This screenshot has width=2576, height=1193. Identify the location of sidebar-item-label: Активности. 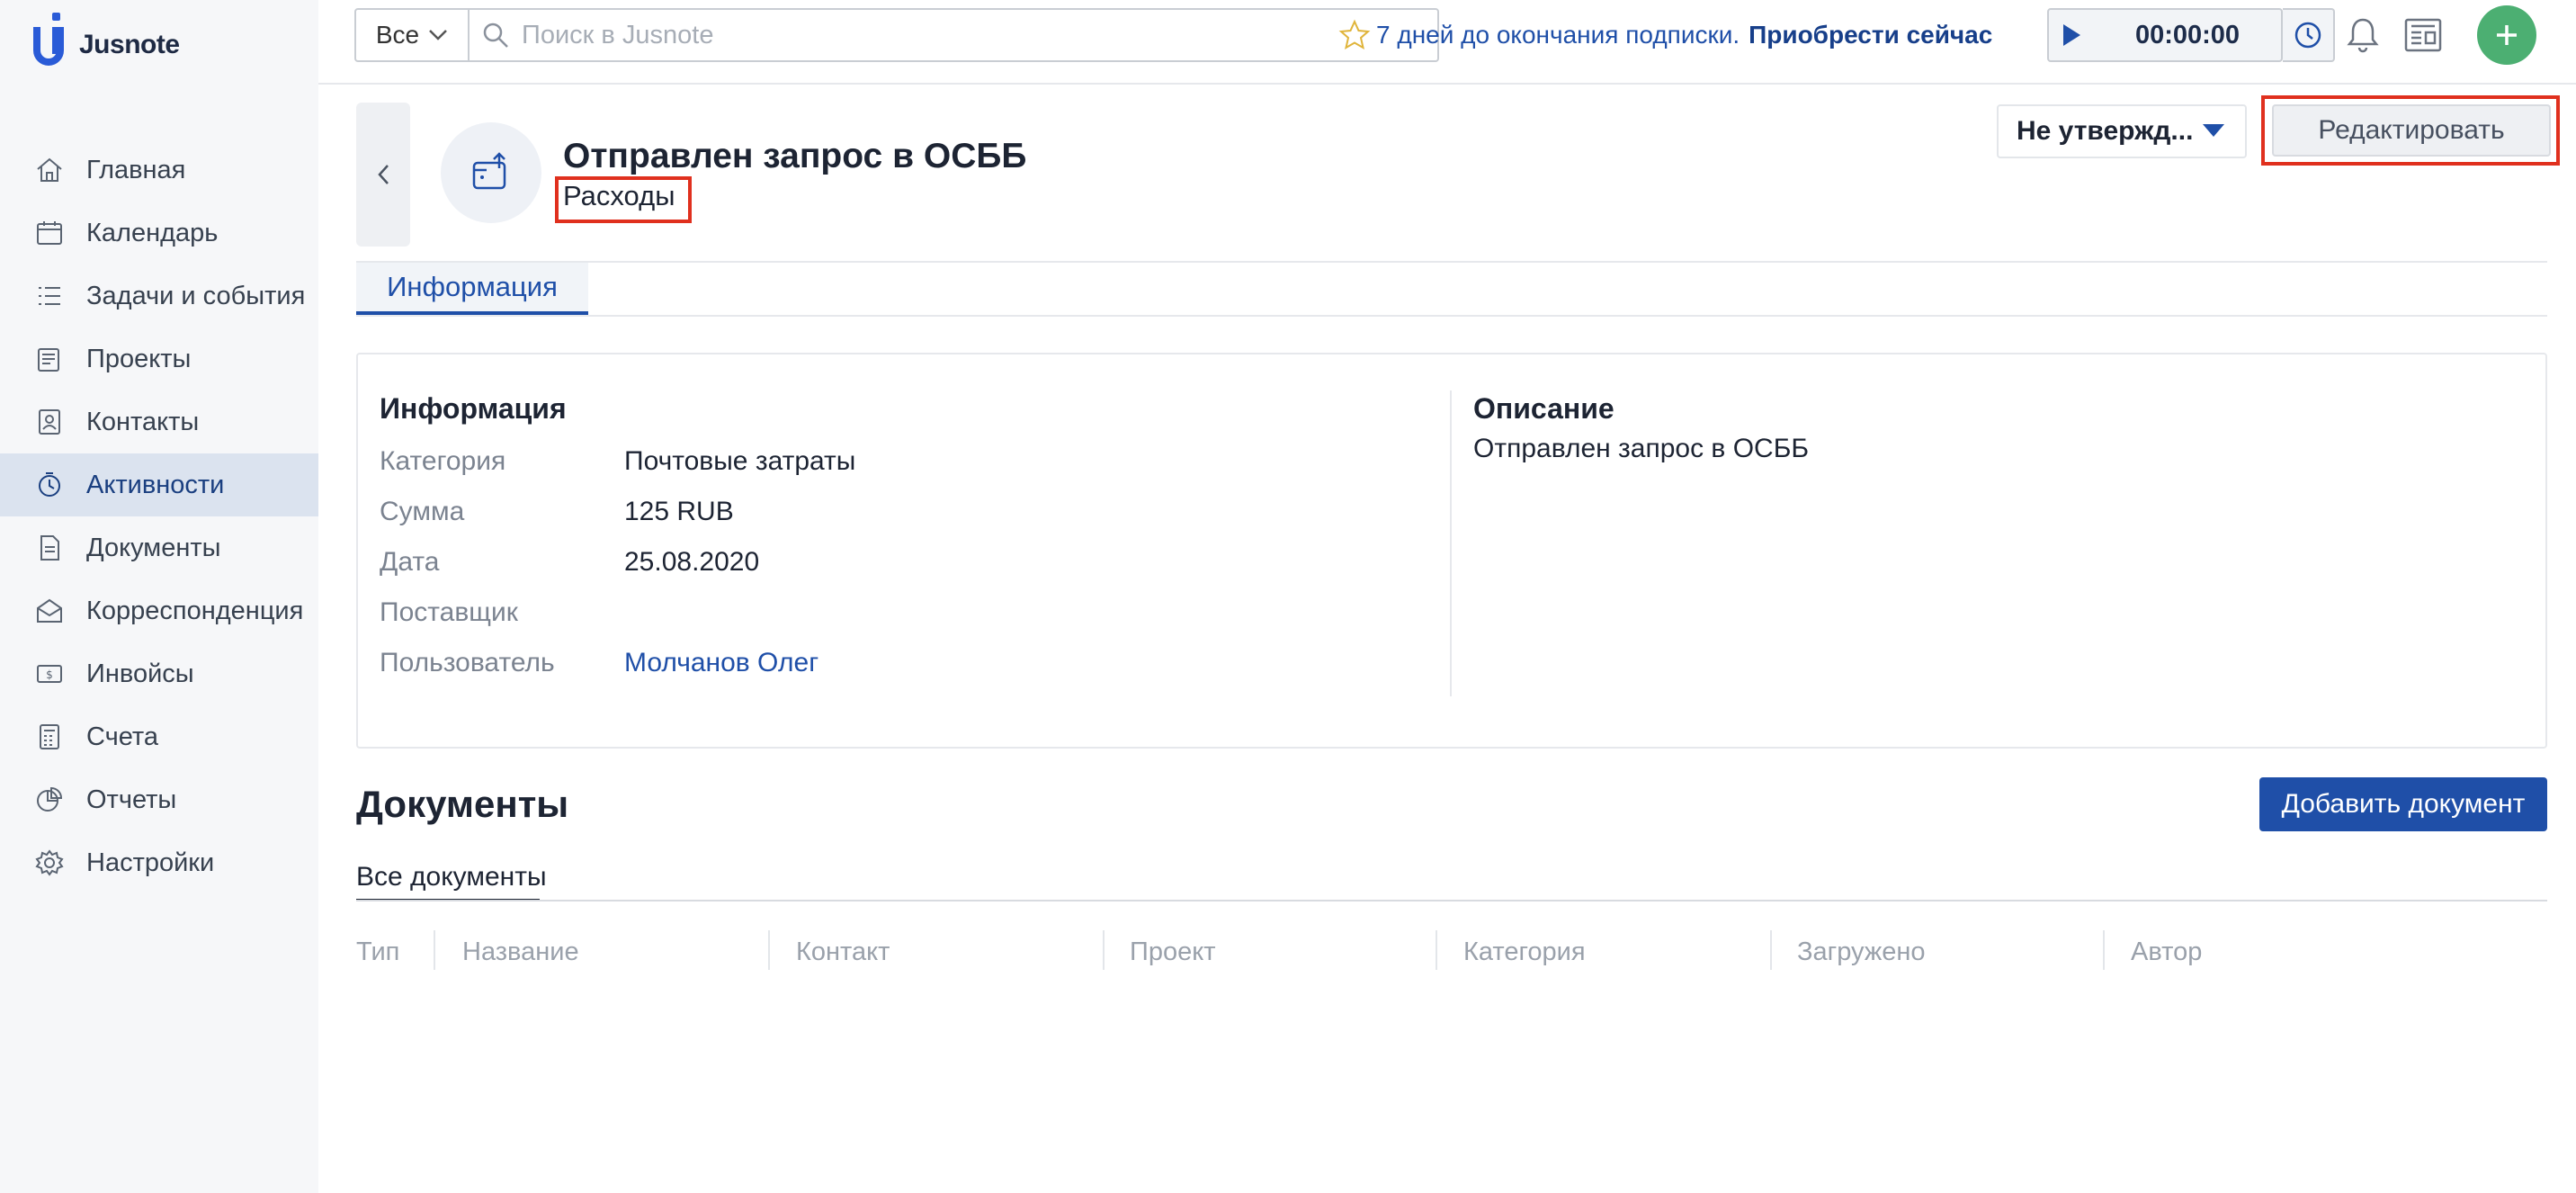
(155, 484).